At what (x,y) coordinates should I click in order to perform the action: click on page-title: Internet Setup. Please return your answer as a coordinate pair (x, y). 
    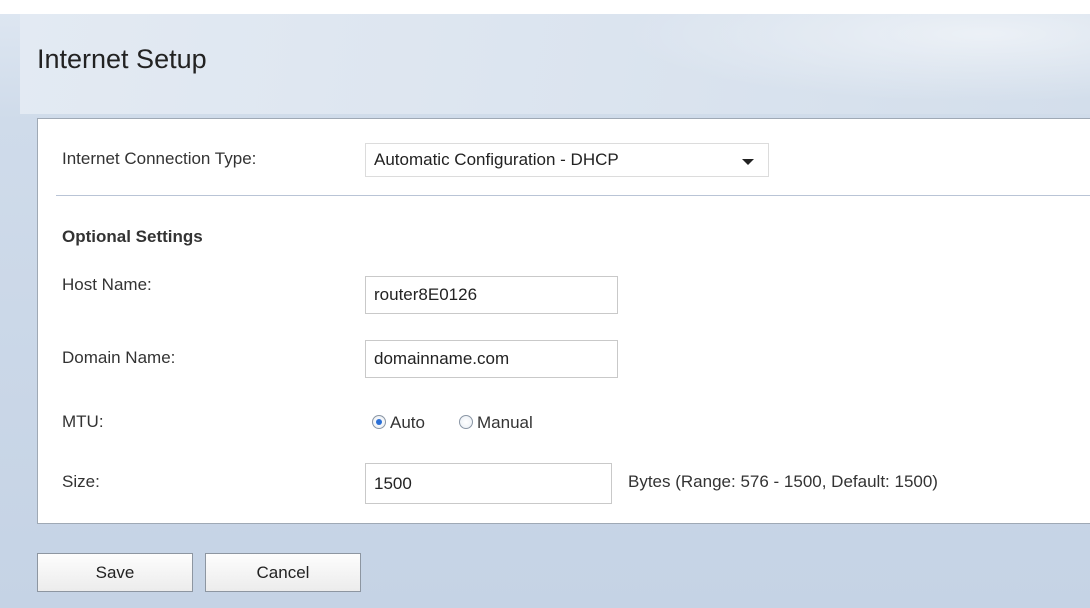
    Looking at the image, I should click on (122, 59).